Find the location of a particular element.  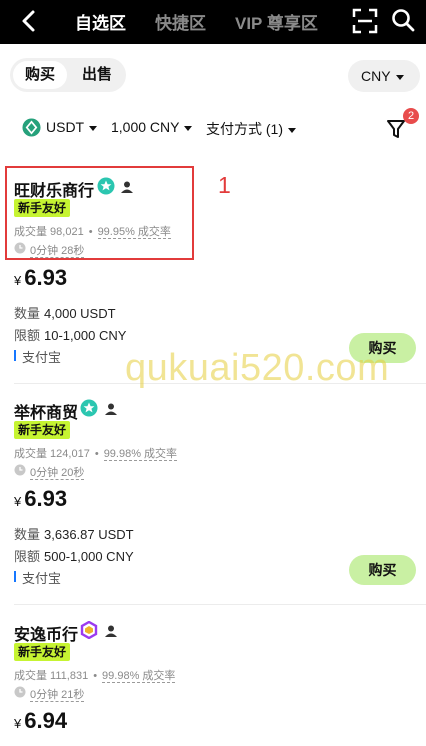

filter-count-badge: 2 is located at coordinates (411, 116).